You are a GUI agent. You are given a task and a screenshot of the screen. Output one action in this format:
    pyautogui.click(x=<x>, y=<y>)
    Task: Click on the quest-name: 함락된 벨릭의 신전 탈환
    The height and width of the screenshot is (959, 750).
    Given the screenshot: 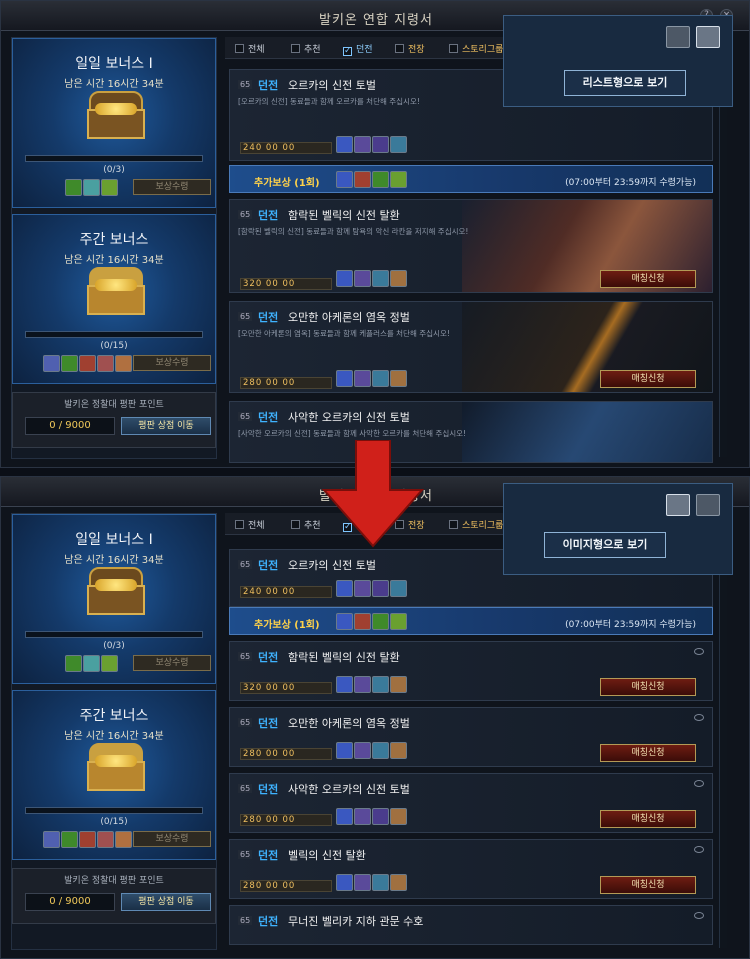 What is the action you would take?
    pyautogui.click(x=344, y=215)
    